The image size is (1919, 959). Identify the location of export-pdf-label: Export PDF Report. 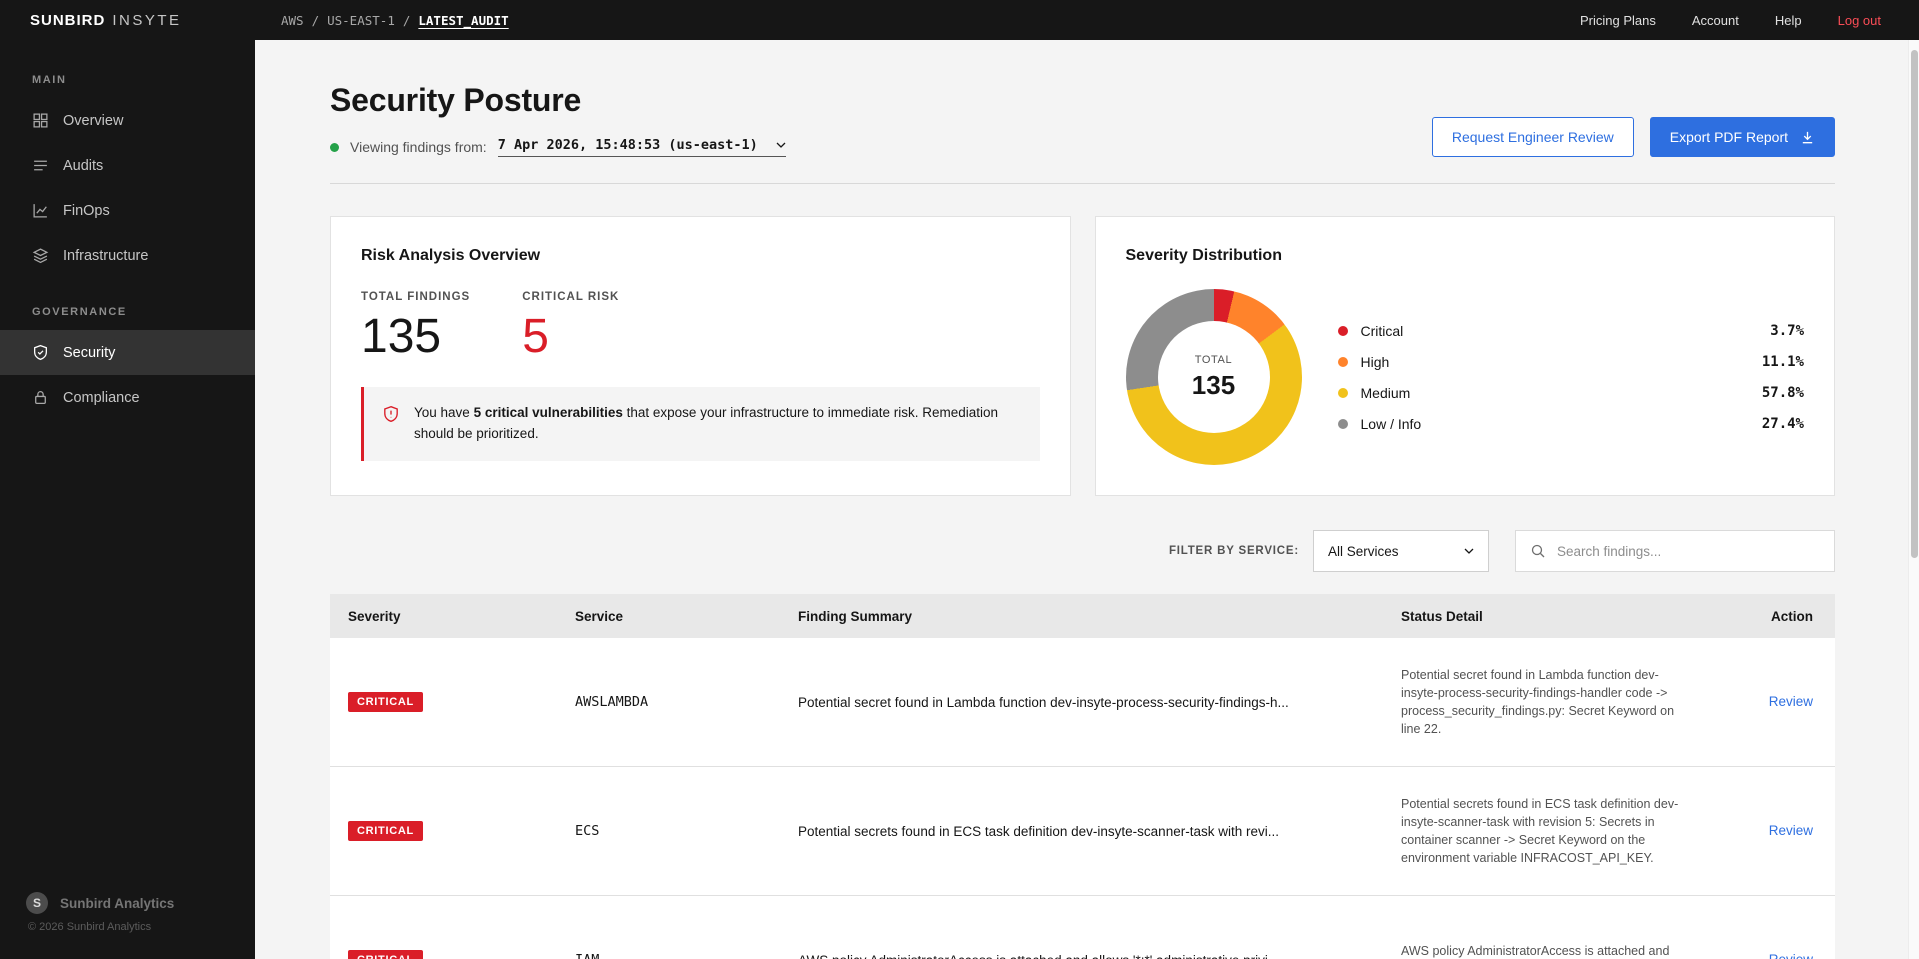
(1728, 137).